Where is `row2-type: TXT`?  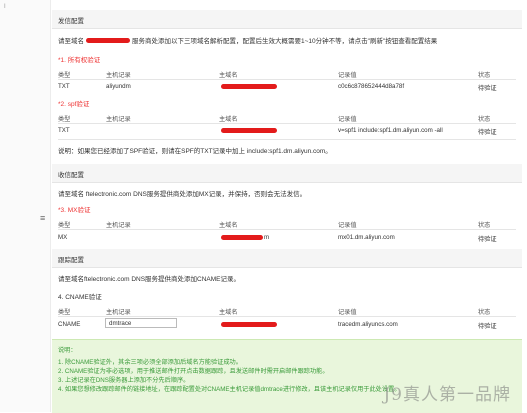 row2-type: TXT is located at coordinates (64, 130).